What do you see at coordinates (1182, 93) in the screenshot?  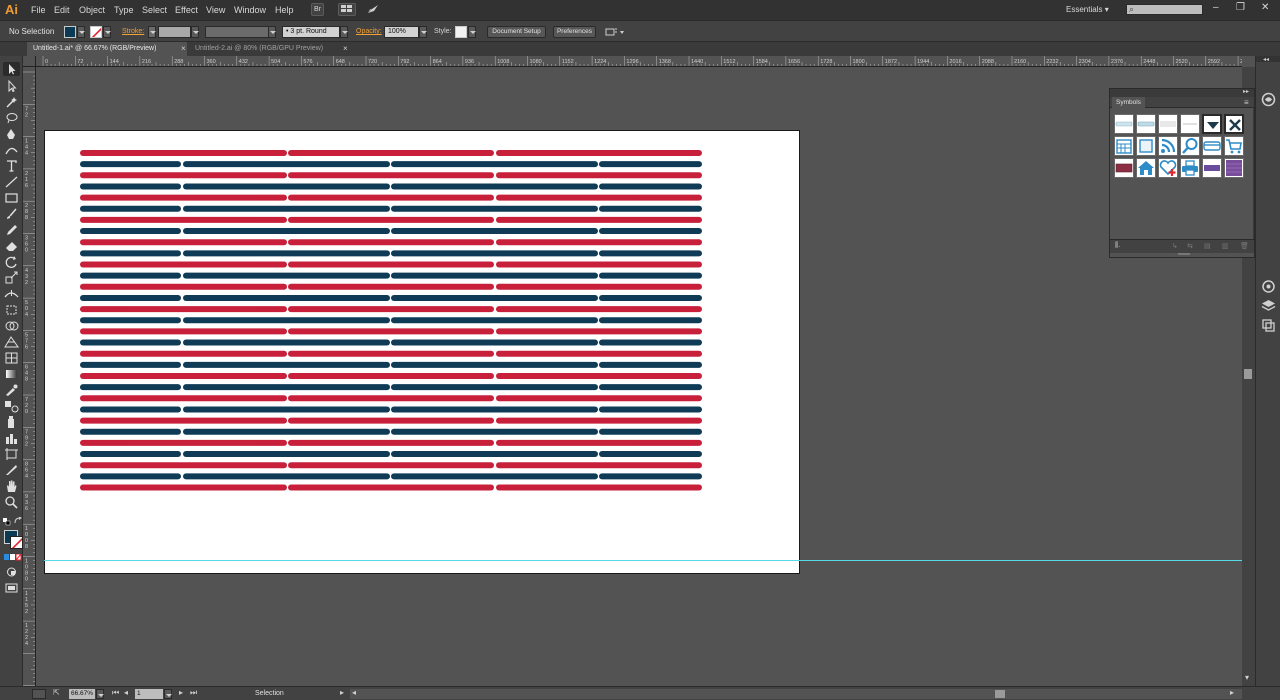 I see `panel-title-bar: ▸▸` at bounding box center [1182, 93].